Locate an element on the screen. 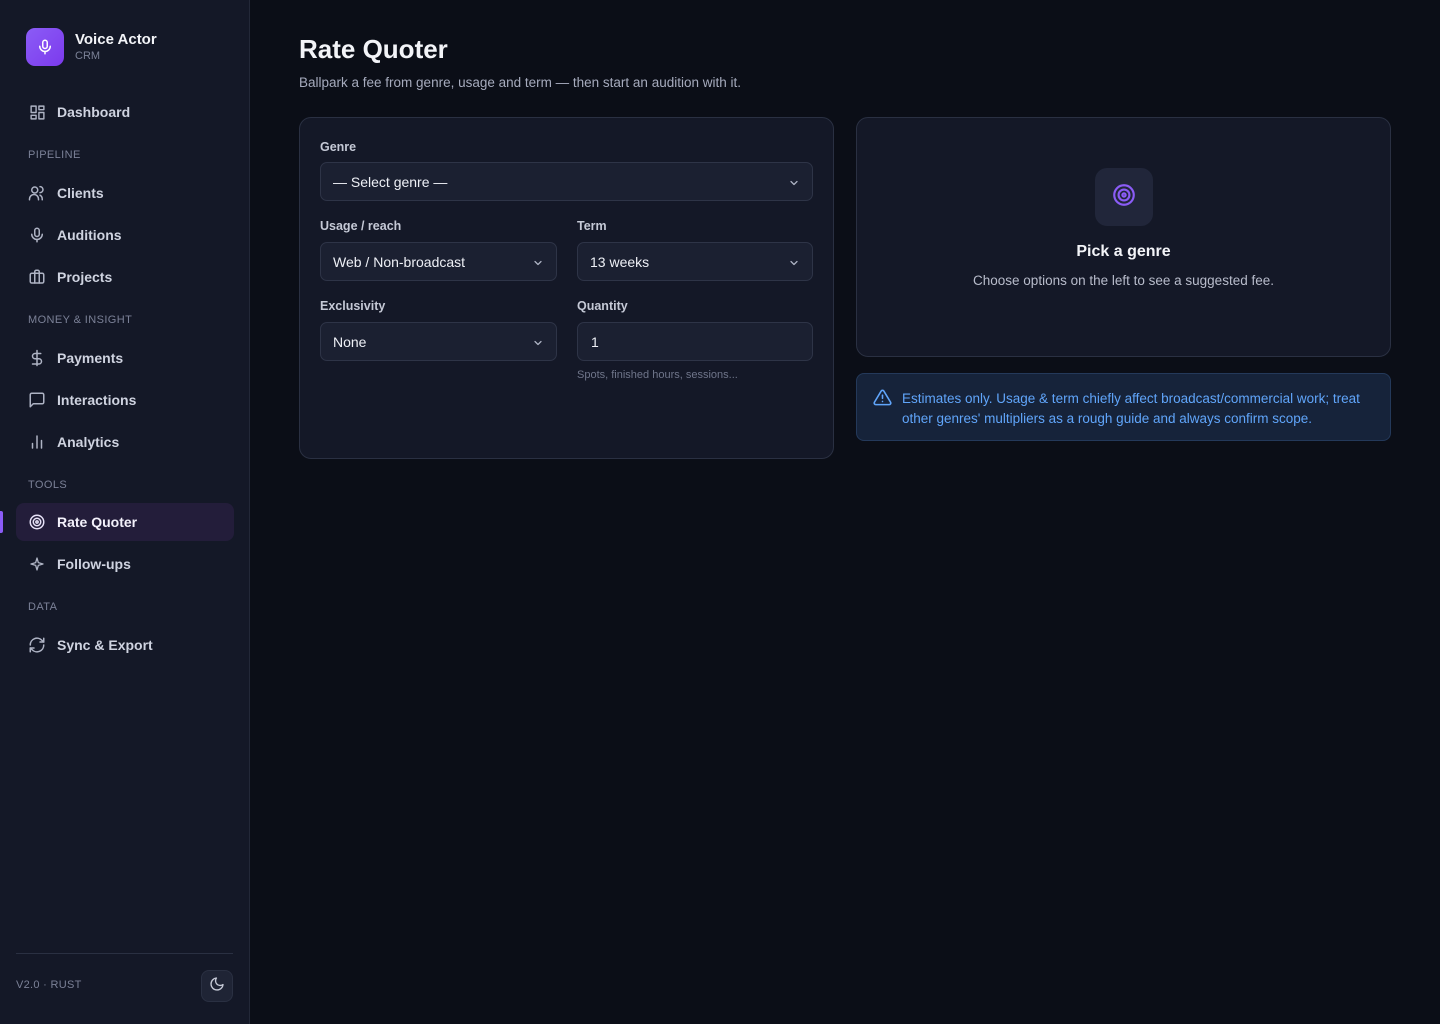 This screenshot has height=1024, width=1440. brand-subtitle: CRM is located at coordinates (88, 56).